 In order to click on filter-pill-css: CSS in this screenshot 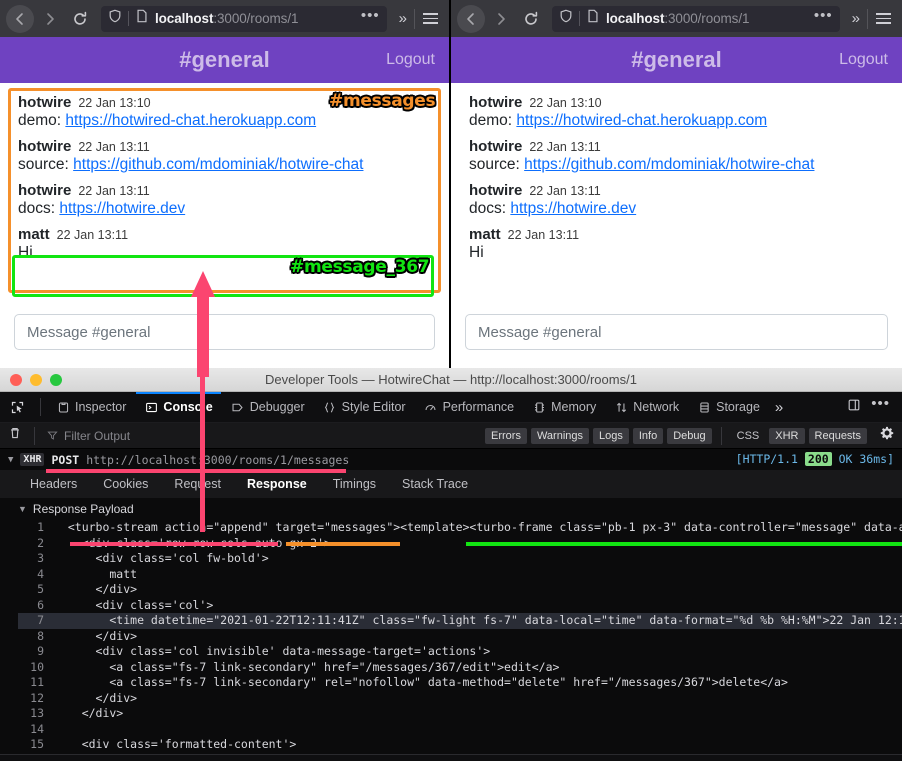, I will do `click(748, 436)`.